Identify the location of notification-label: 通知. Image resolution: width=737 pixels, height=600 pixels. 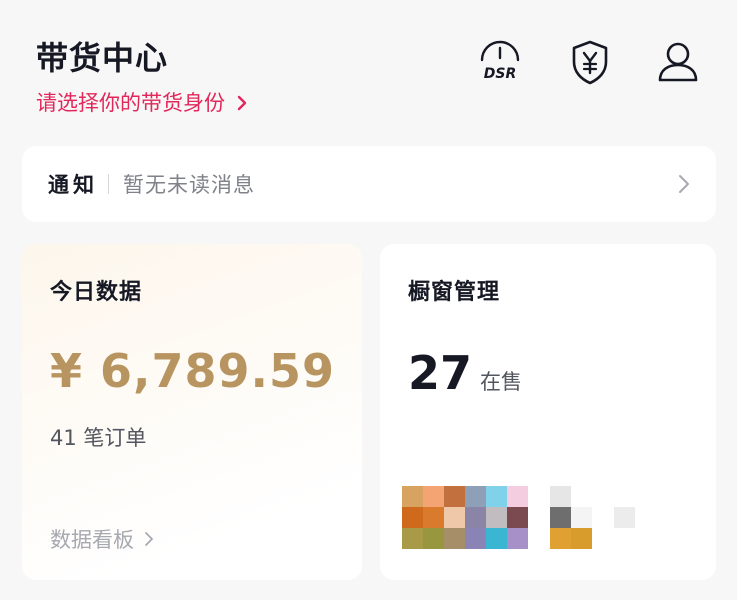
(73, 185).